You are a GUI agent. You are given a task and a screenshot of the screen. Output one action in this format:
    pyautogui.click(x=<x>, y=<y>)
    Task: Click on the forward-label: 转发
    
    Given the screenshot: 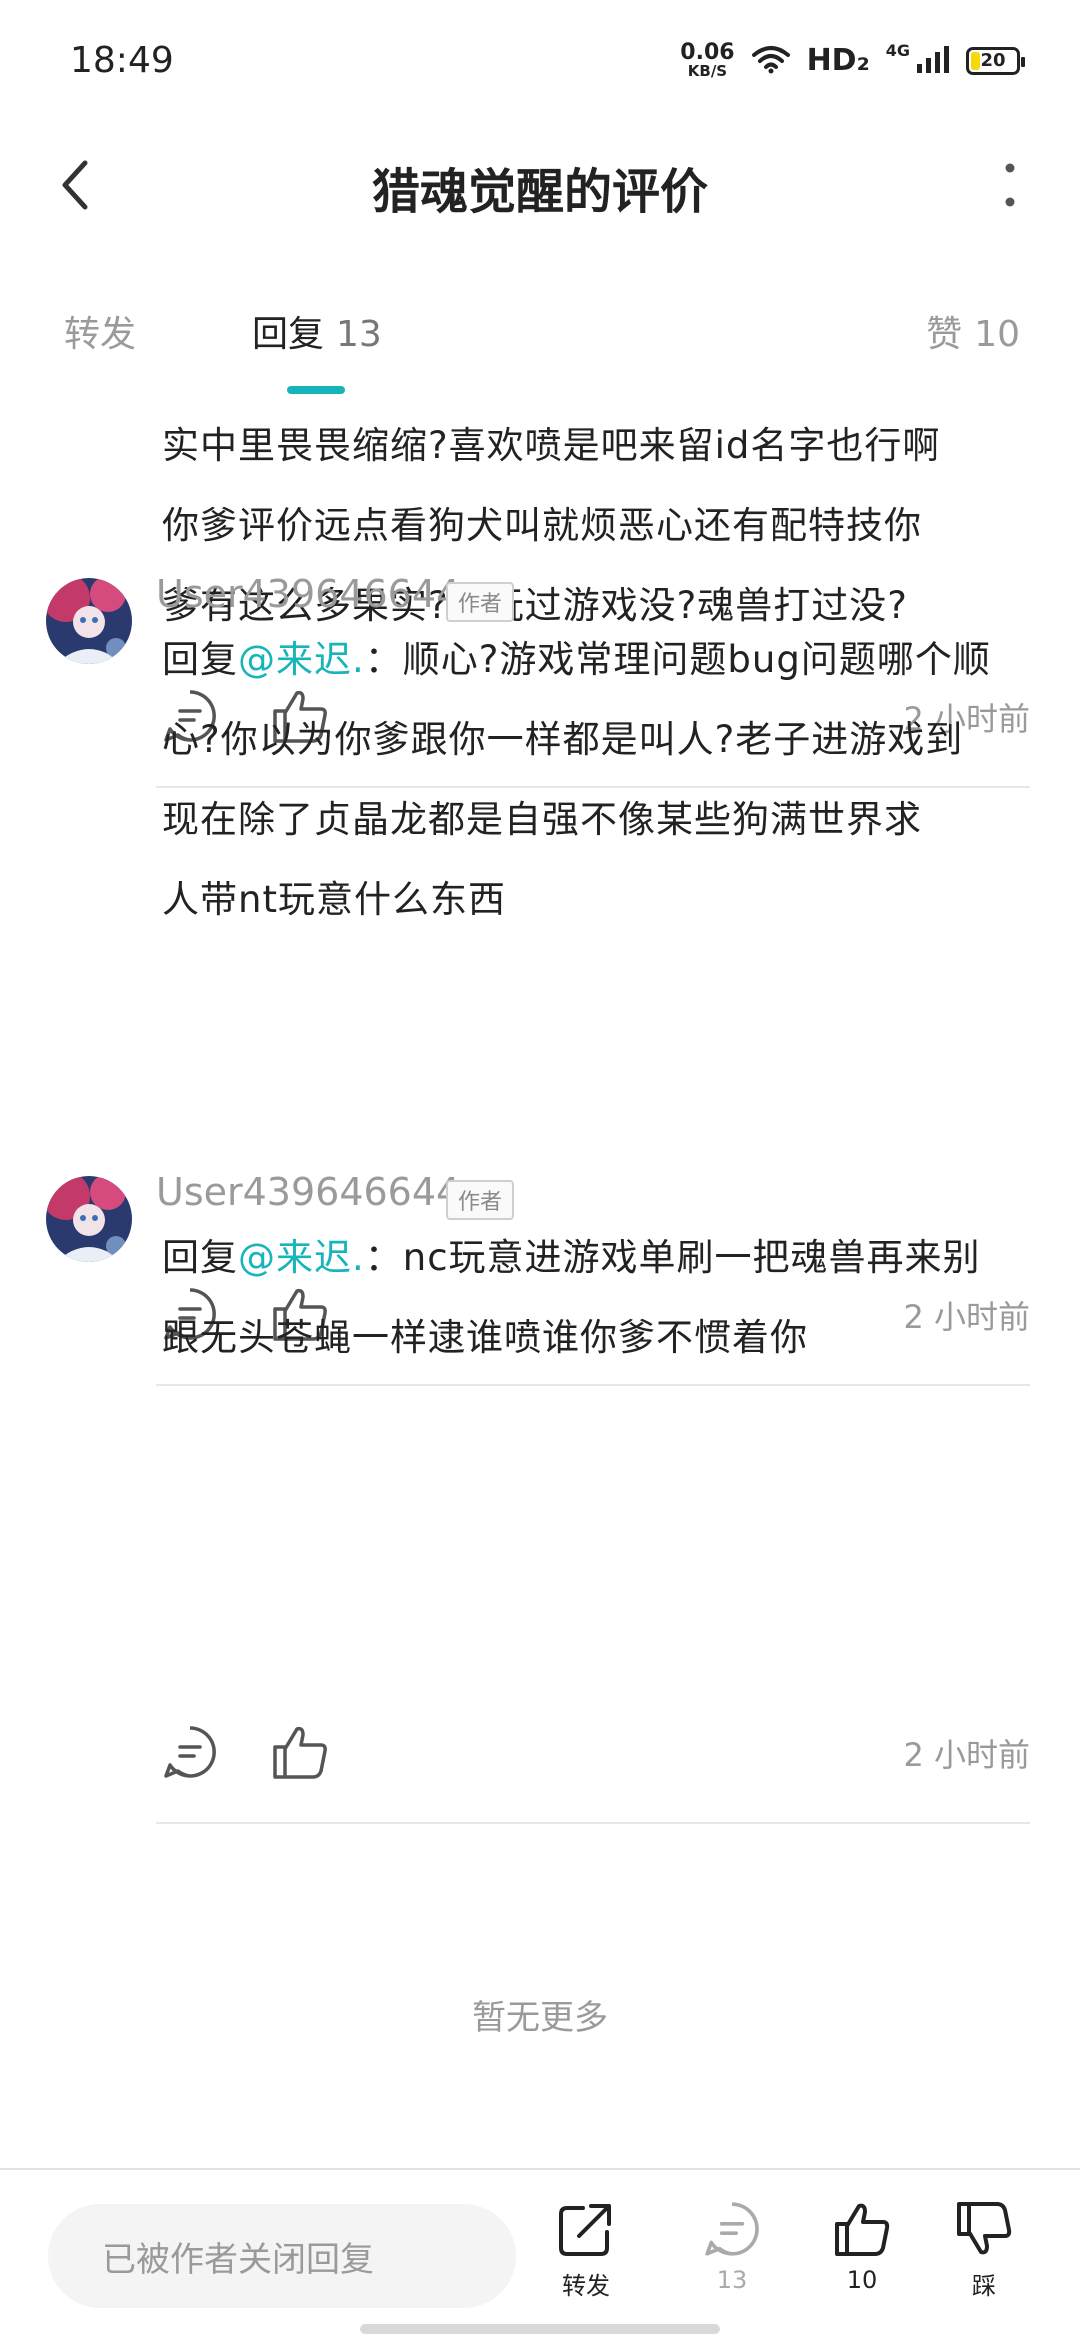 What is the action you would take?
    pyautogui.click(x=586, y=2286)
    